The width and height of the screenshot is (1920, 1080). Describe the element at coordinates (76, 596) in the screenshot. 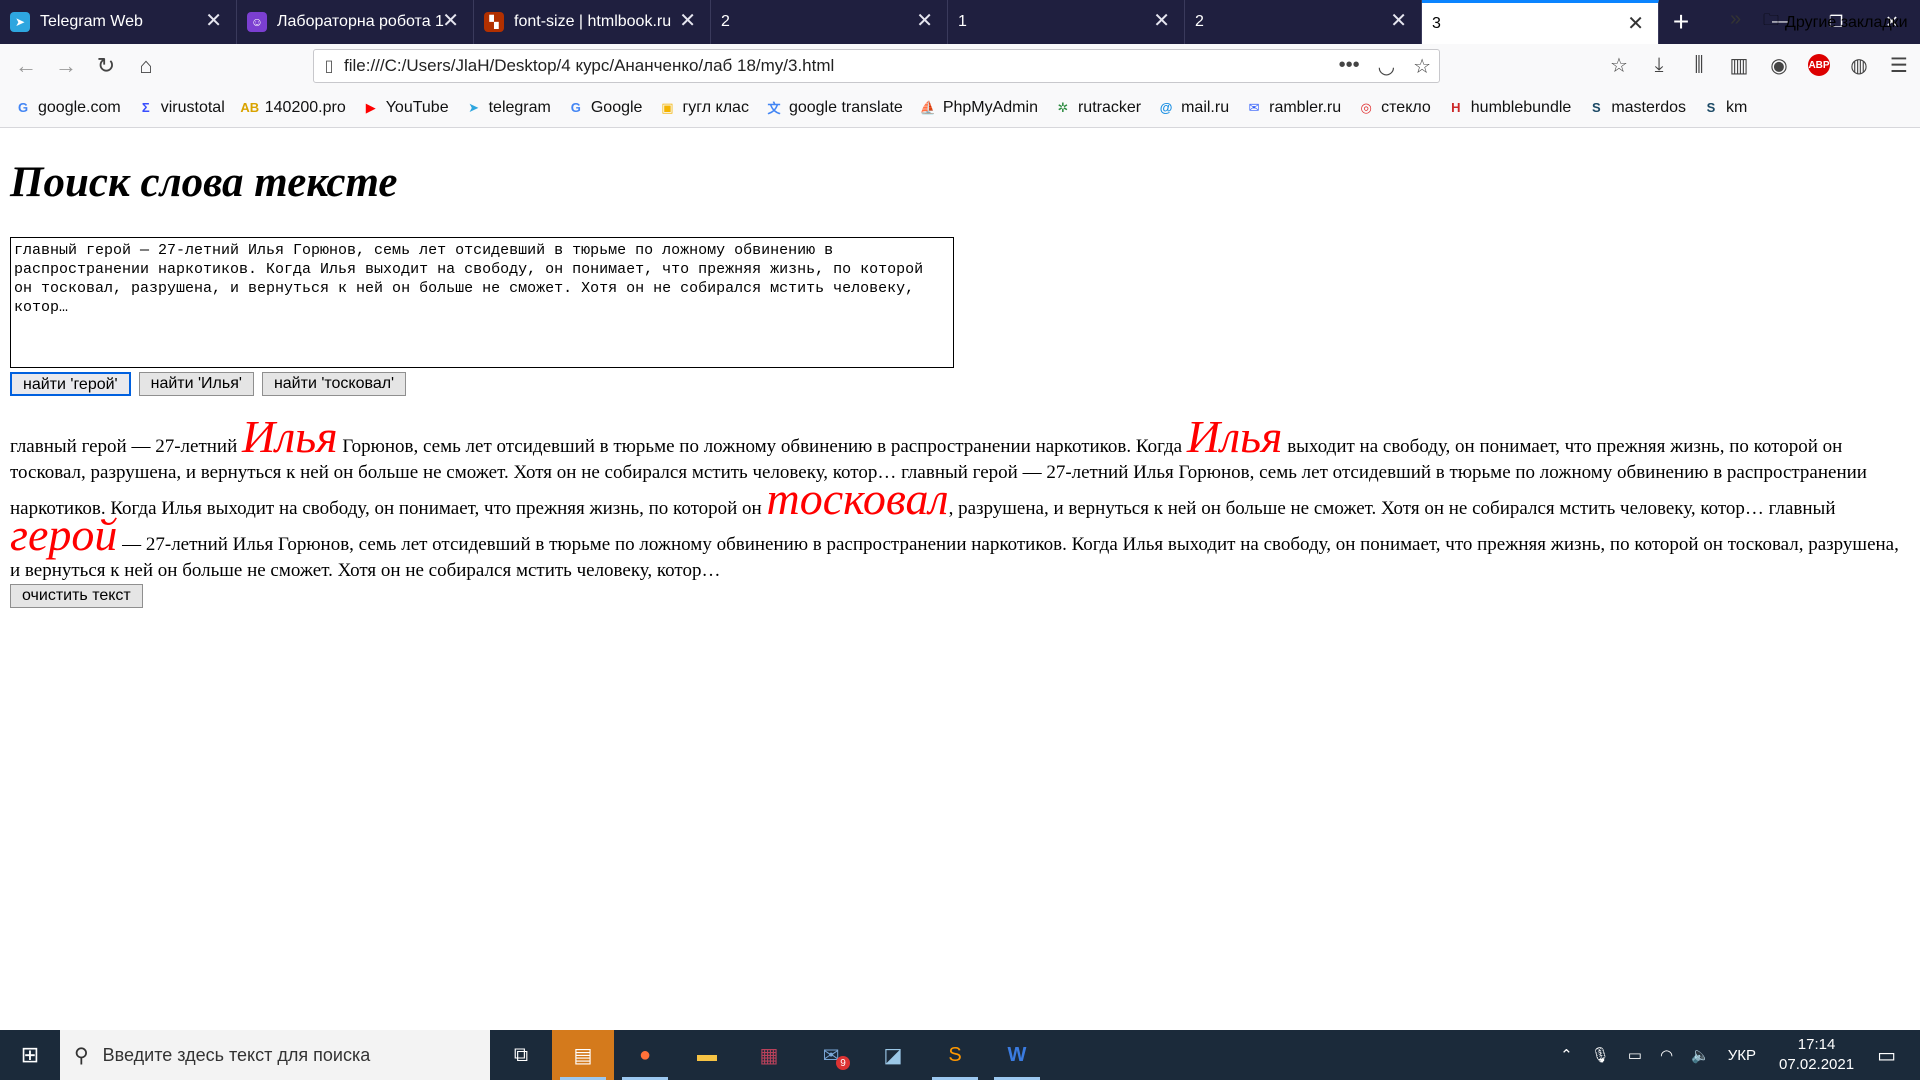

I see `clear-text-button: очистить текст` at that location.